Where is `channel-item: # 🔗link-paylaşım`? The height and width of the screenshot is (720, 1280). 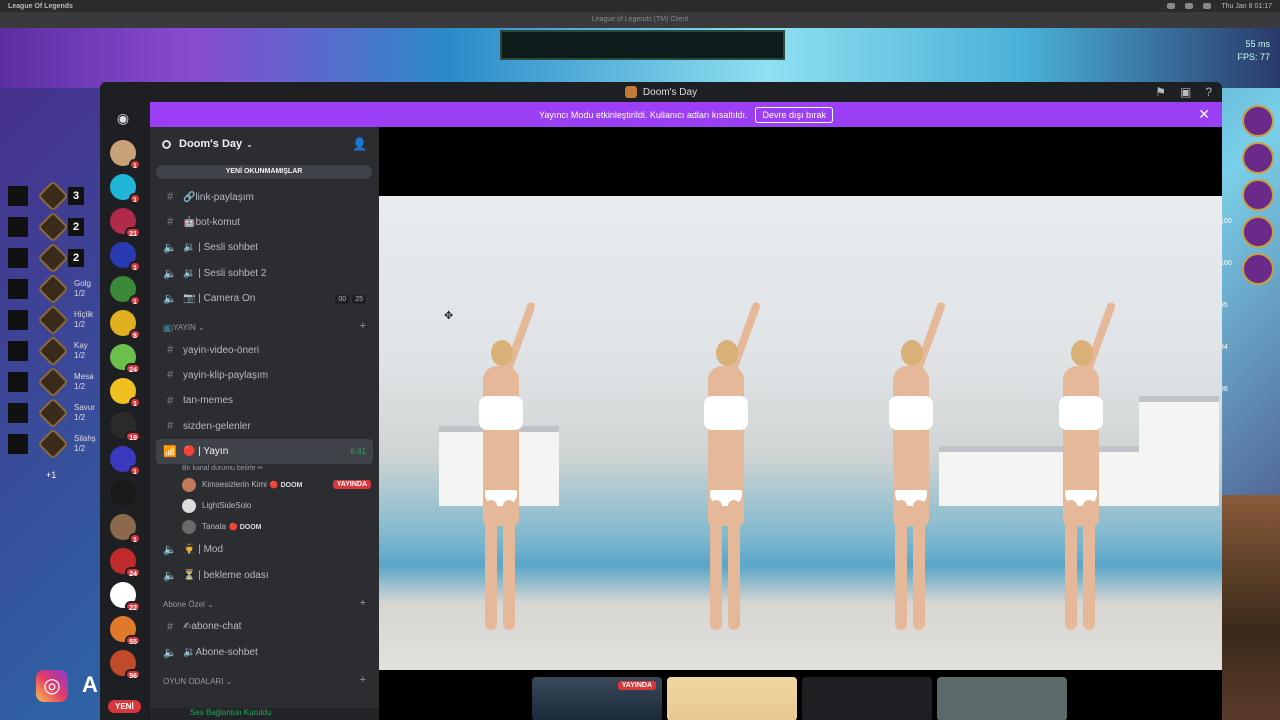 channel-item: # 🔗link-paylaşım is located at coordinates (264, 196).